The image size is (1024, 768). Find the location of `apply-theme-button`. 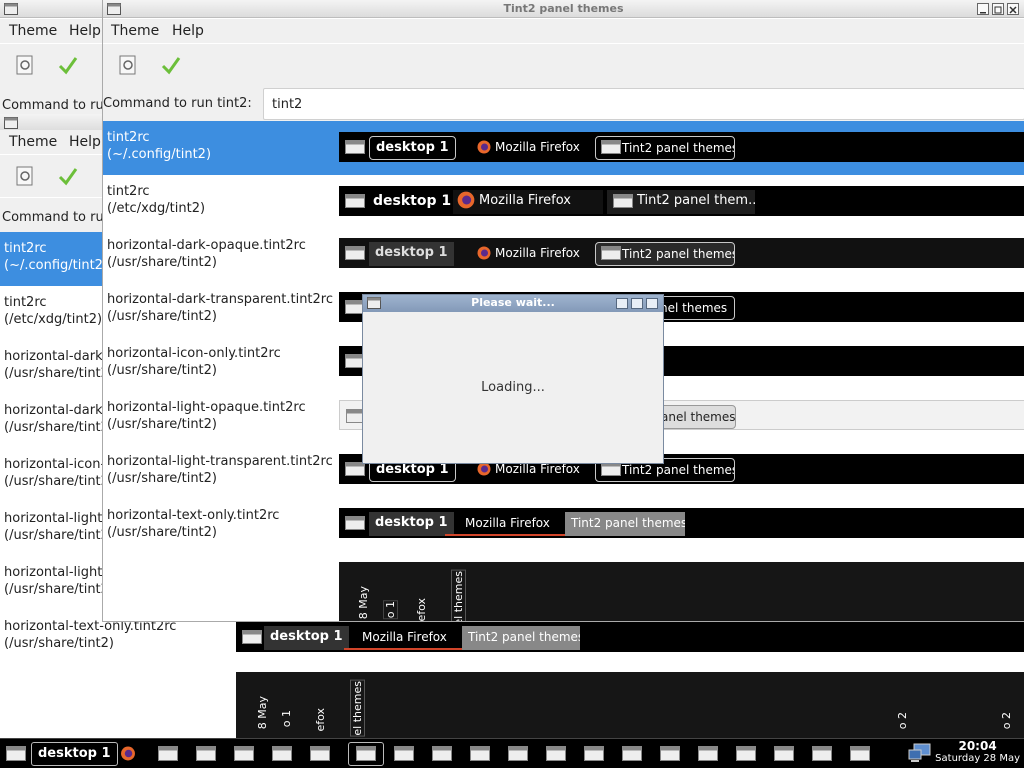

apply-theme-button is located at coordinates (171, 65).